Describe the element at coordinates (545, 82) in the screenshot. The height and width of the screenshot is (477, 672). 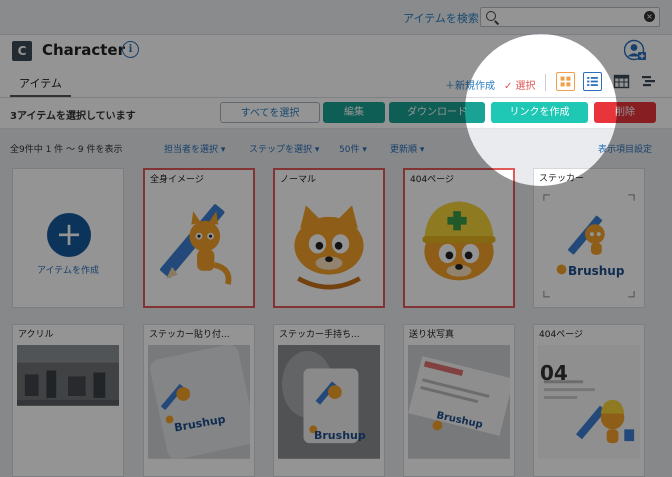
I see `toolbar-divider` at that location.